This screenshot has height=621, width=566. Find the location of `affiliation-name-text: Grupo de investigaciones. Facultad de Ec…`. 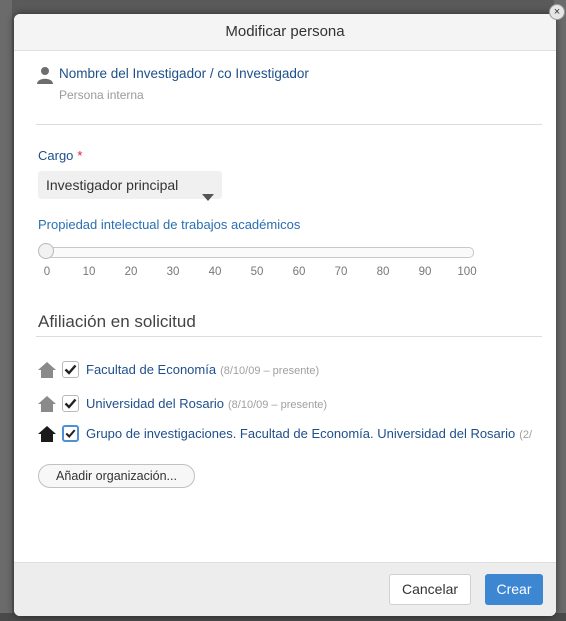

affiliation-name-text: Grupo de investigaciones. Facultad de Ec… is located at coordinates (301, 433).